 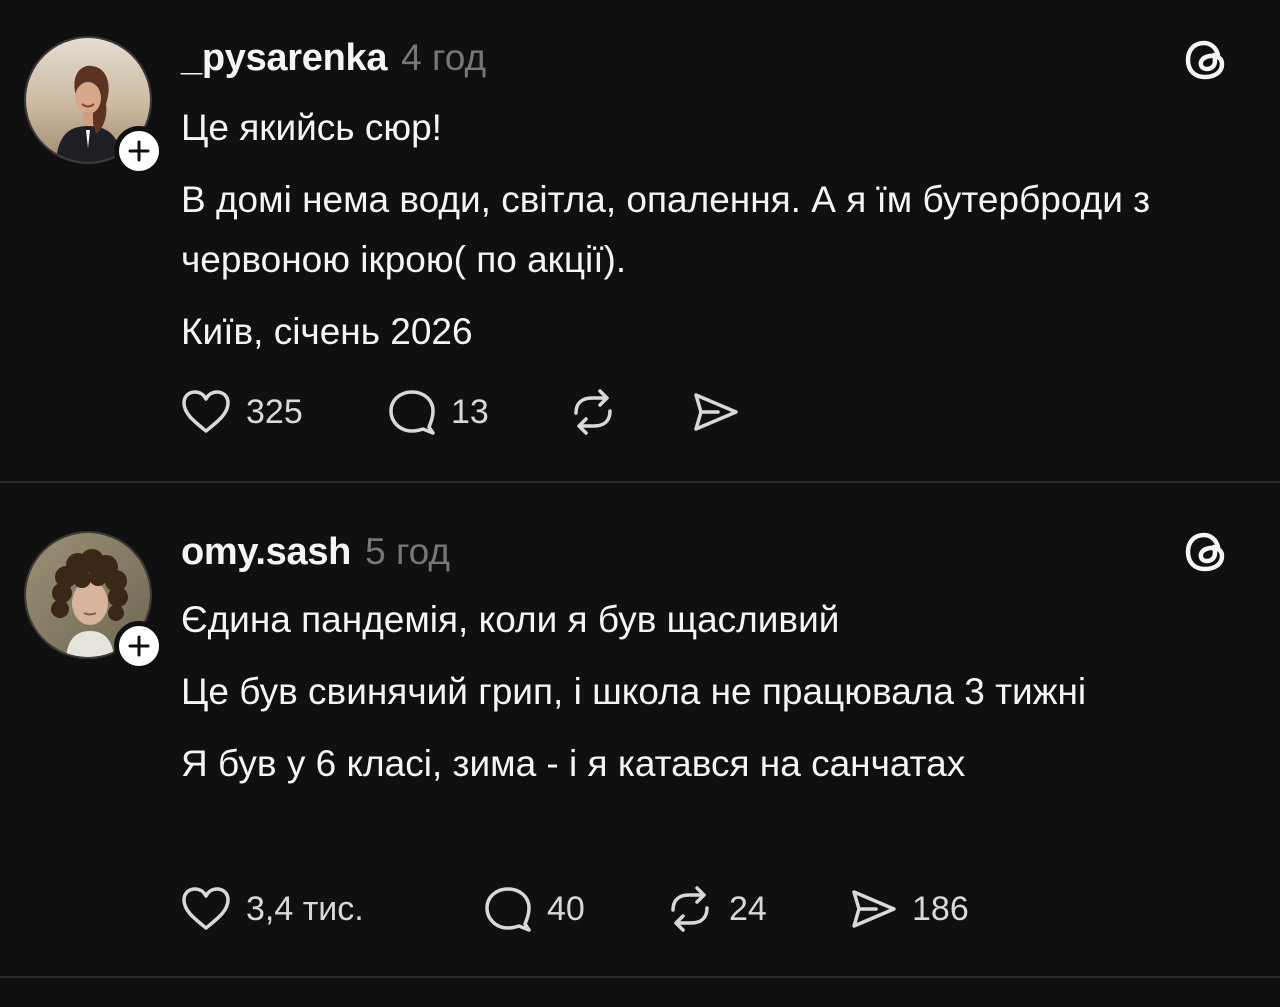 I want to click on reply-count: 13, so click(x=470, y=411).